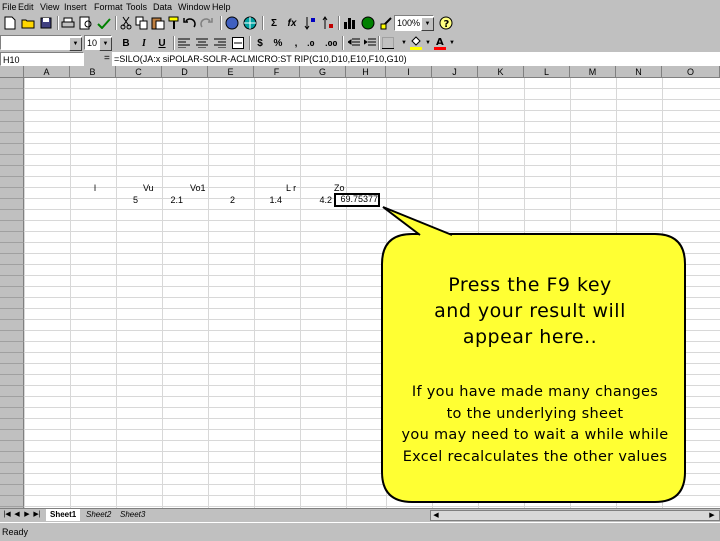 The width and height of the screenshot is (720, 541). I want to click on spelling-icon, so click(104, 23).